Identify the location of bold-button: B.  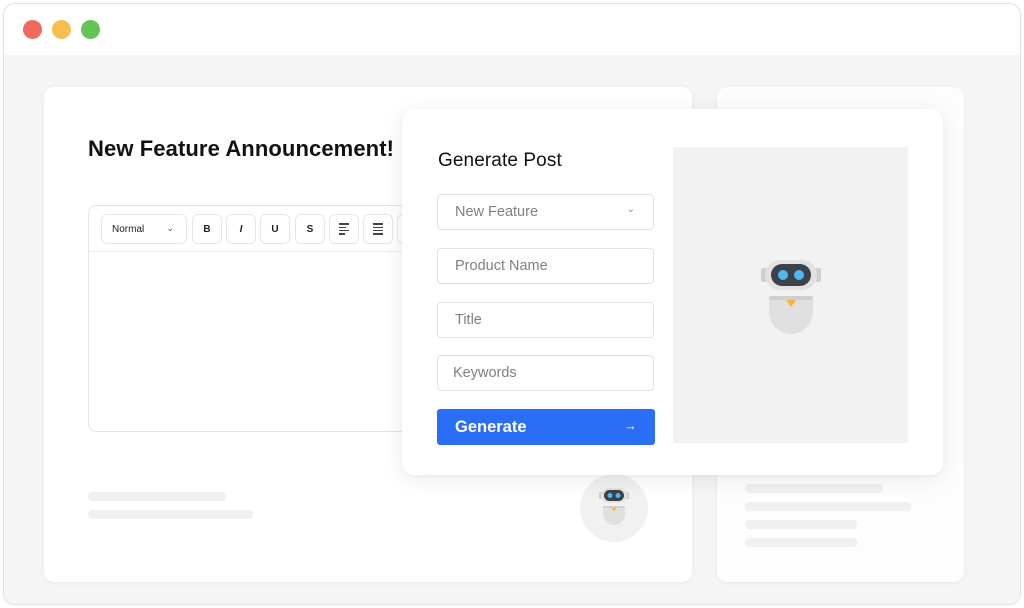
(207, 229).